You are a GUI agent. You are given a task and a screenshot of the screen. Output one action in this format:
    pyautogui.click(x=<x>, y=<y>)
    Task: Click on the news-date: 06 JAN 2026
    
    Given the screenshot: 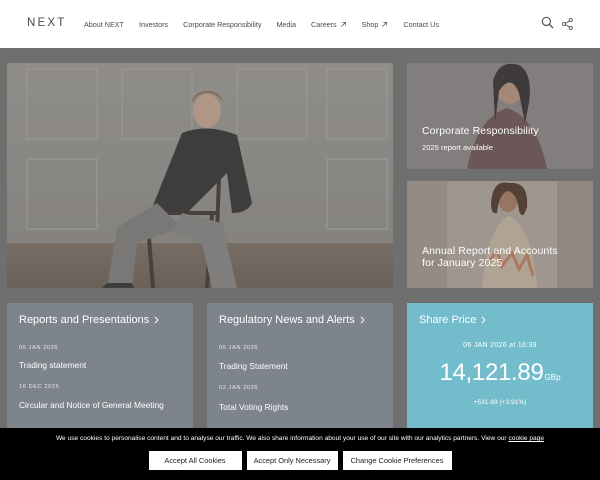 What is the action you would take?
    pyautogui.click(x=239, y=348)
    